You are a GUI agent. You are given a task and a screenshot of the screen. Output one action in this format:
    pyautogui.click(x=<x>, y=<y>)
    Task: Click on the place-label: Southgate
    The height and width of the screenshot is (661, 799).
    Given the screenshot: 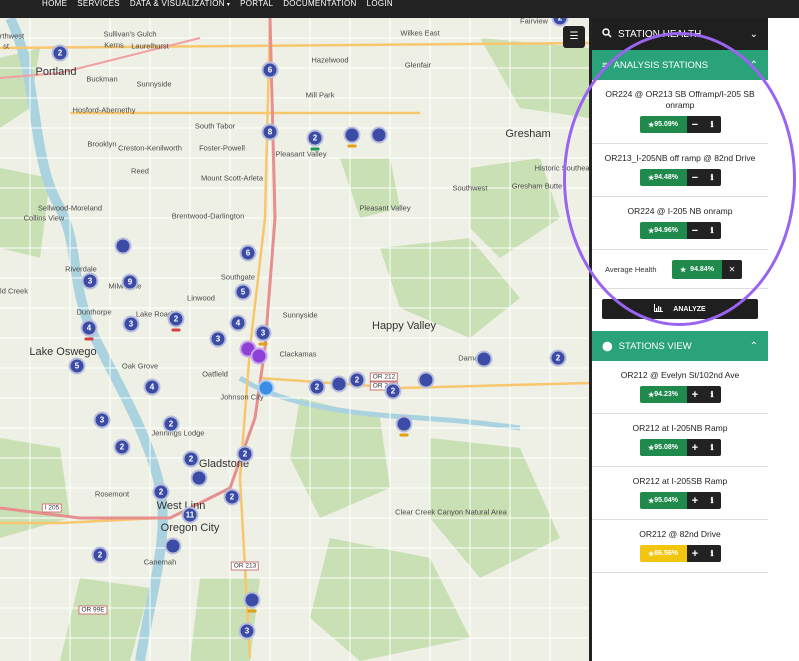 What is the action you would take?
    pyautogui.click(x=238, y=277)
    